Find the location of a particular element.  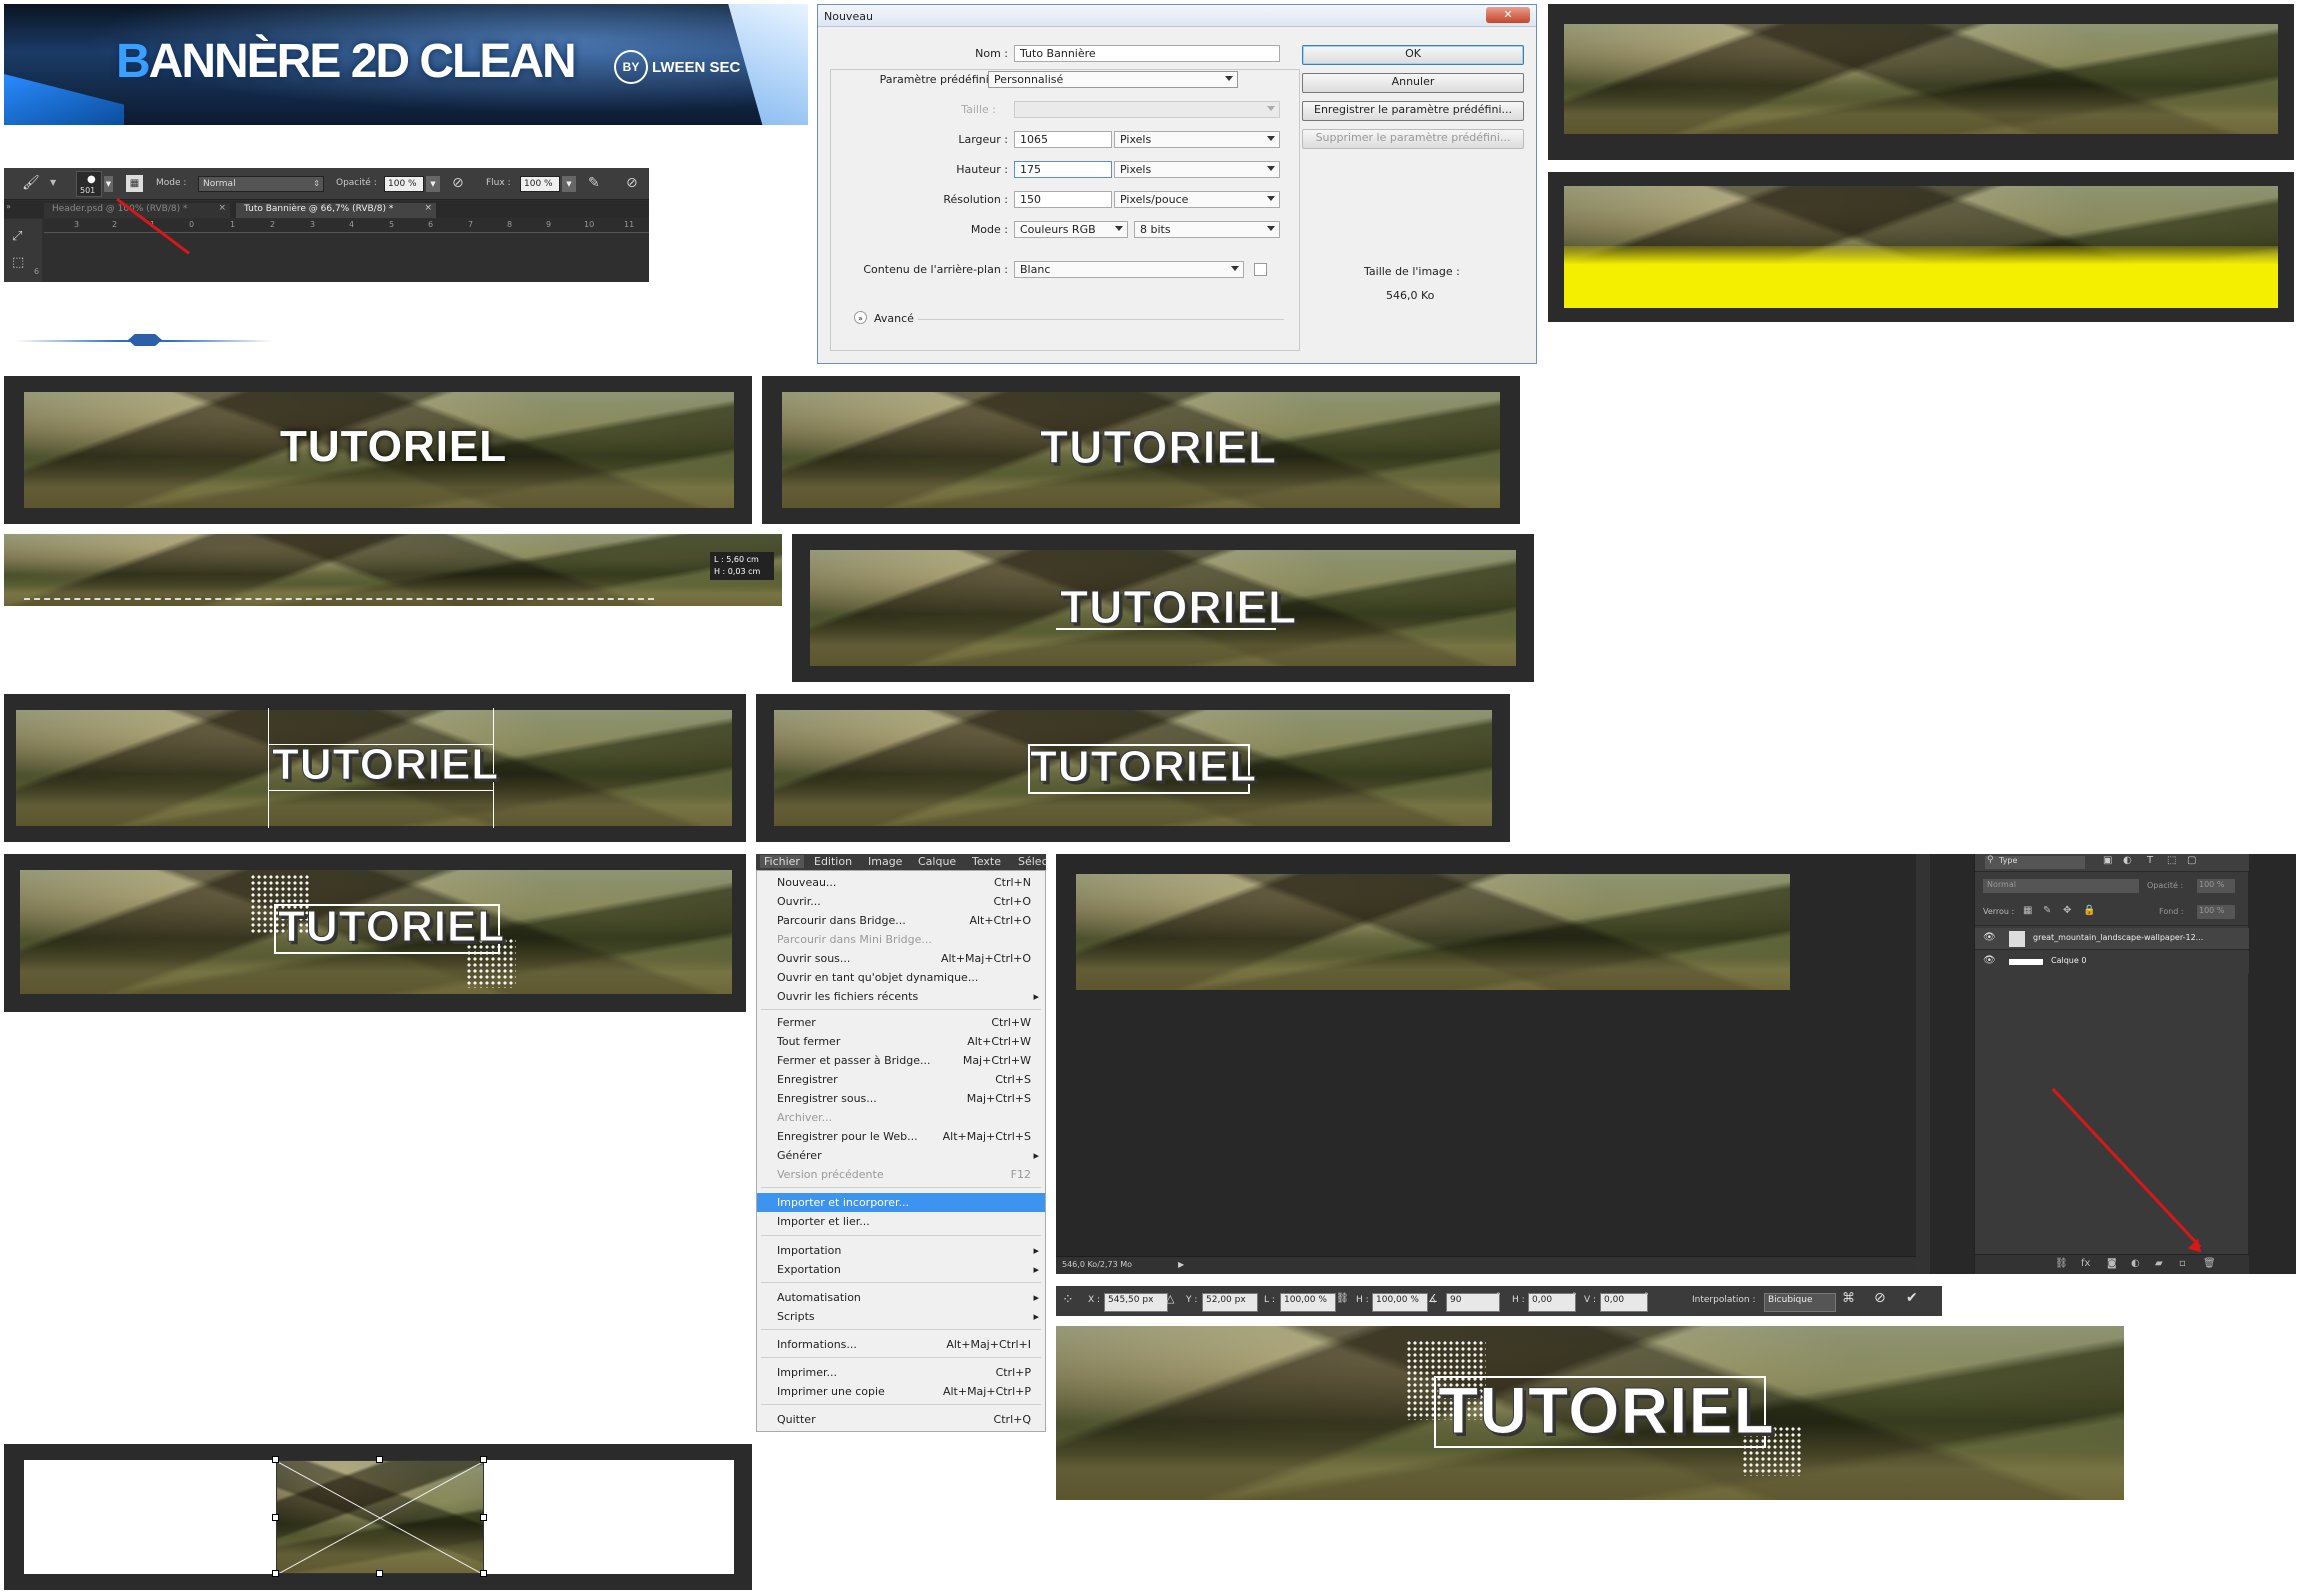

menu-item-enregistrer: Enregistrer Ctrl+S is located at coordinates (901, 1079).